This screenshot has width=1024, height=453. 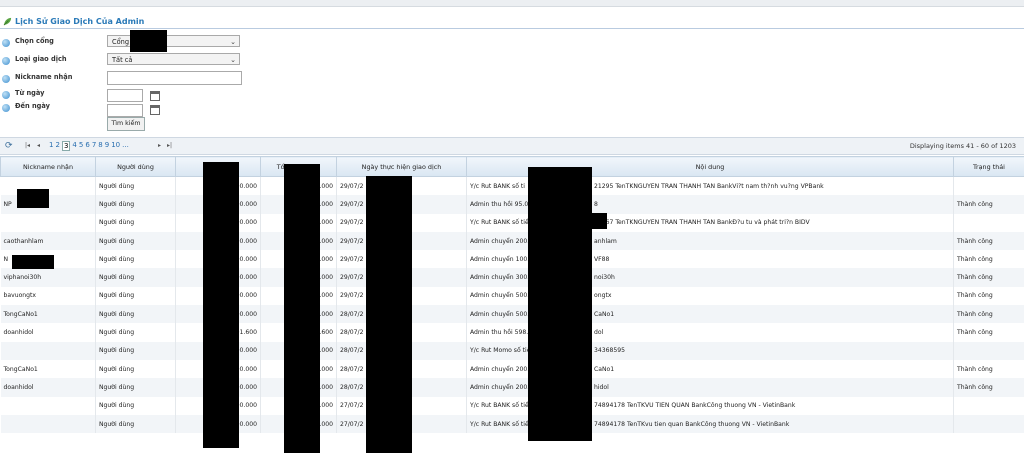 I want to click on page-link: 7, so click(x=94, y=146).